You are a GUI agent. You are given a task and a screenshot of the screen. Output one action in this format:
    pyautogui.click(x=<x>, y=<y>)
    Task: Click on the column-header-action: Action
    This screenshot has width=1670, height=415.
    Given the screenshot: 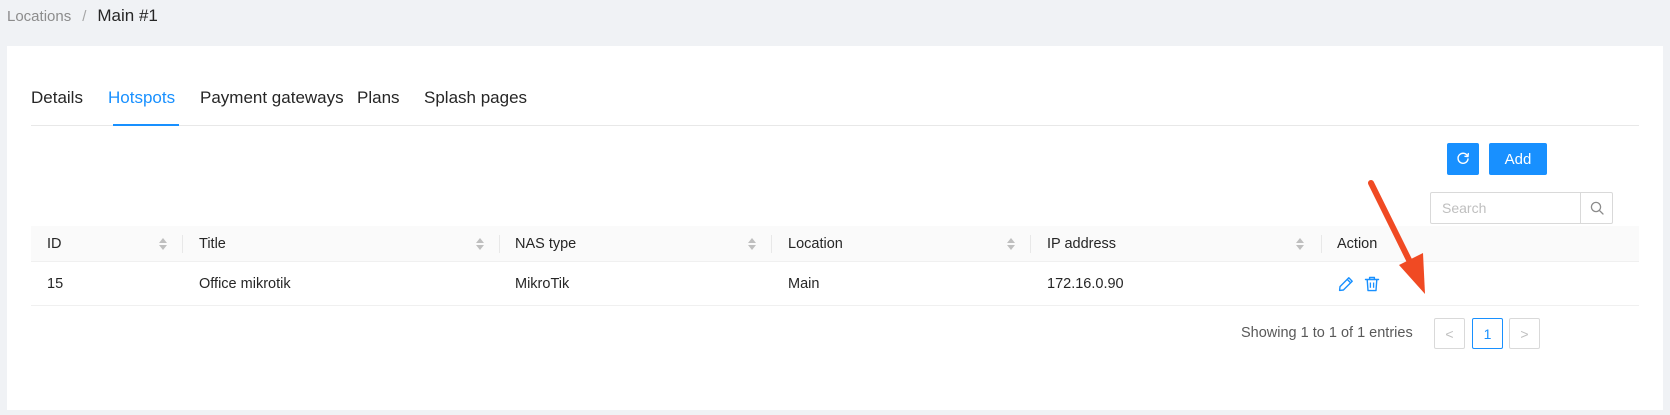 What is the action you would take?
    pyautogui.click(x=1357, y=244)
    